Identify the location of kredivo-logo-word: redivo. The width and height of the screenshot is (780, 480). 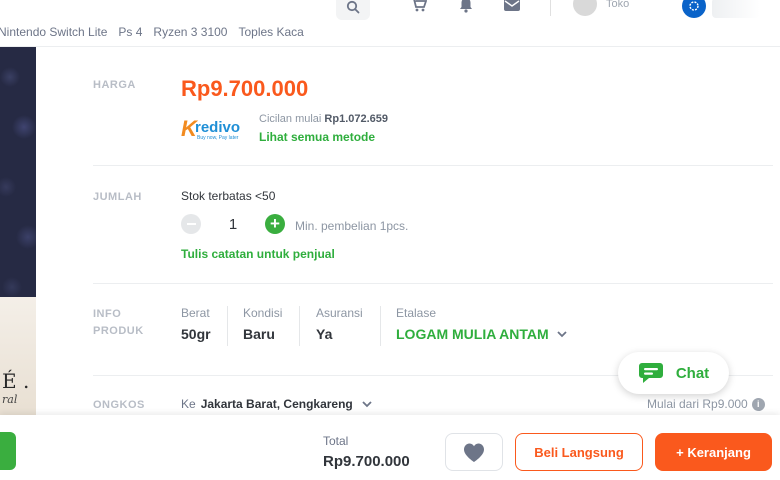
(218, 127).